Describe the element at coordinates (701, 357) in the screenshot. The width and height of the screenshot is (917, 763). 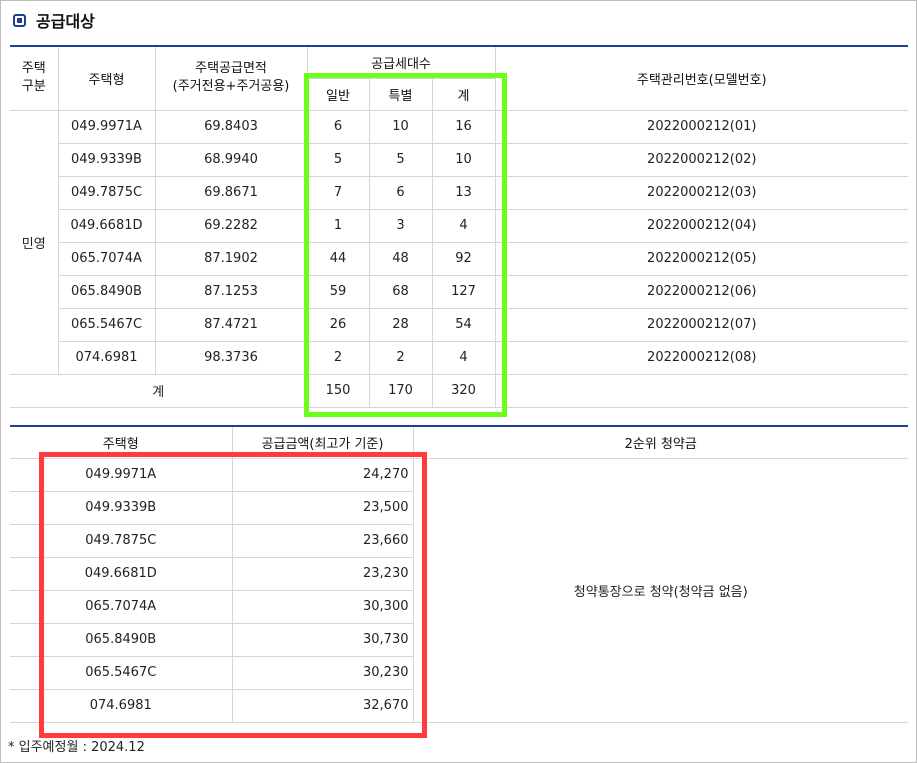
I see `model-no-cell: 2022000212(08)` at that location.